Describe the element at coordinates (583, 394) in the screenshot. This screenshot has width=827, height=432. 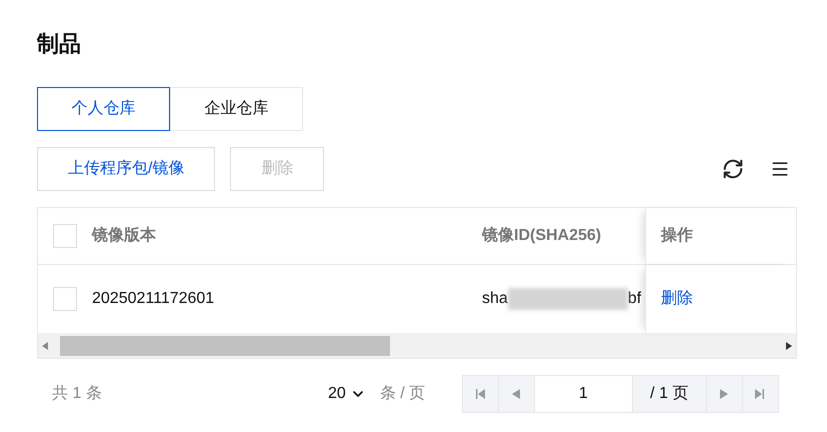
I see `page-input: 1` at that location.